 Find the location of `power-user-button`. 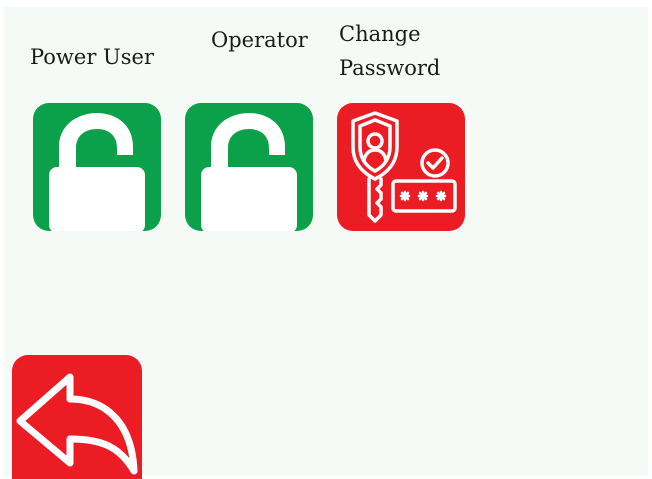

power-user-button is located at coordinates (97, 167).